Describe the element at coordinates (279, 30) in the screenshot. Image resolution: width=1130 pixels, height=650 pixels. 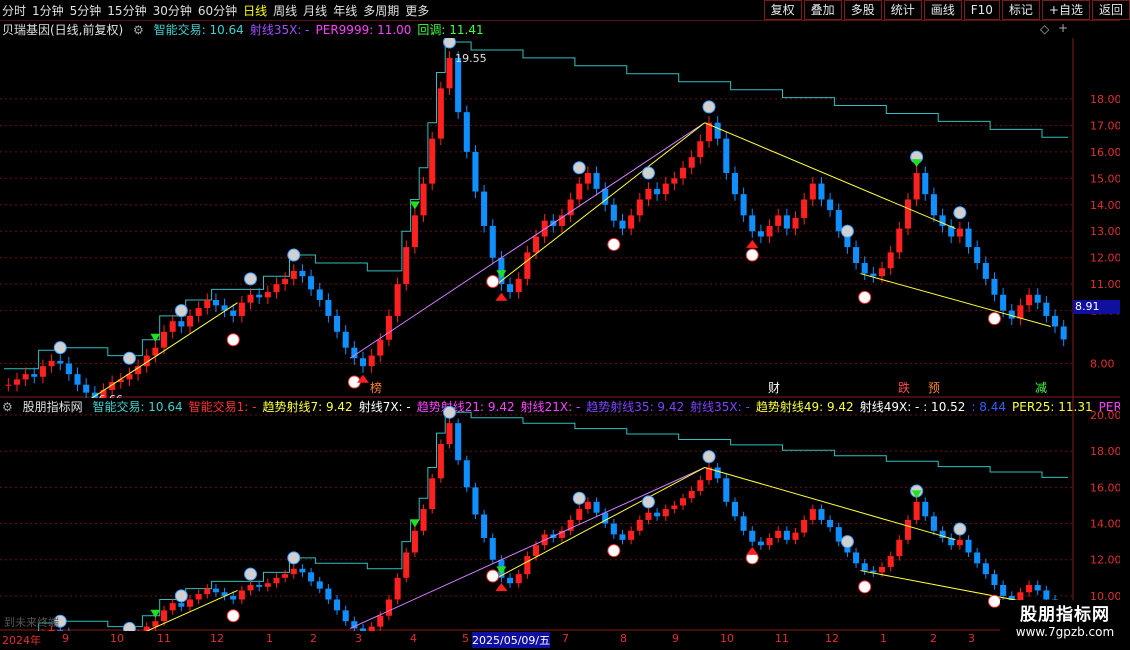
I see `upper-indicator-value-1: 射线35X: -` at that location.